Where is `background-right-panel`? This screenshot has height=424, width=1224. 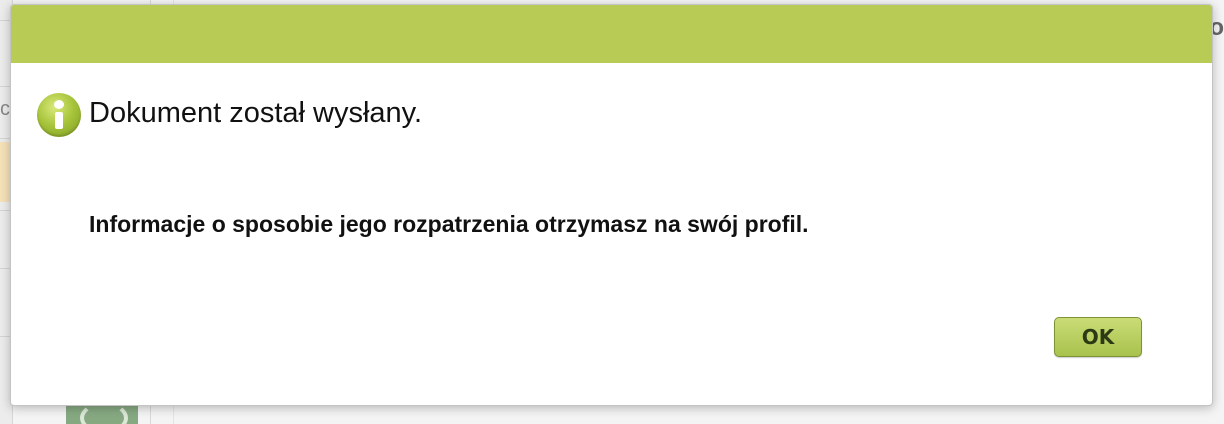
background-right-panel is located at coordinates (1218, 212).